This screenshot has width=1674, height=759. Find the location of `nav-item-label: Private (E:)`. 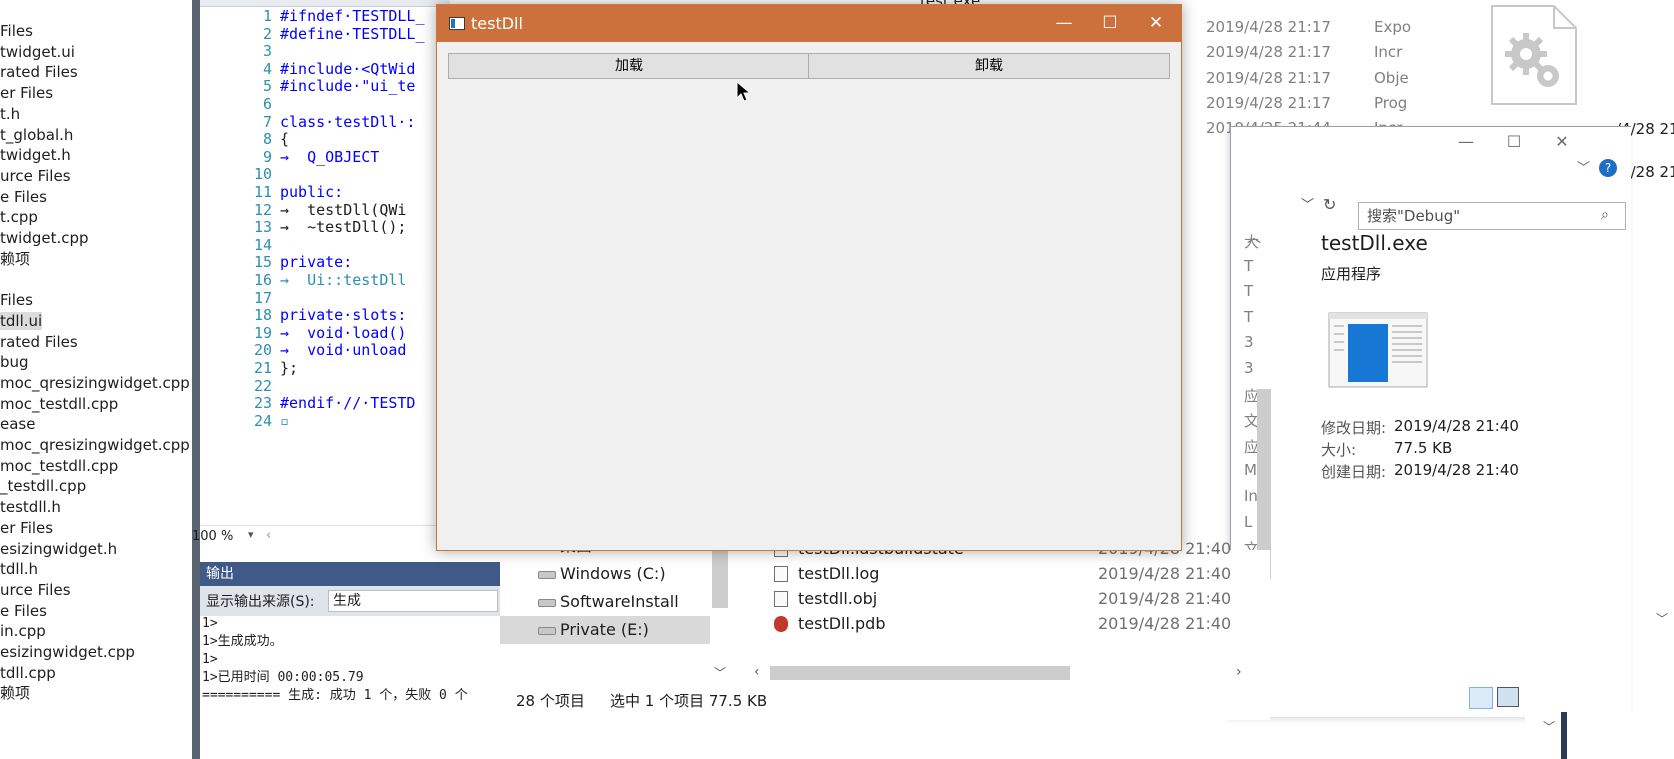

nav-item-label: Private (E:) is located at coordinates (604, 629).